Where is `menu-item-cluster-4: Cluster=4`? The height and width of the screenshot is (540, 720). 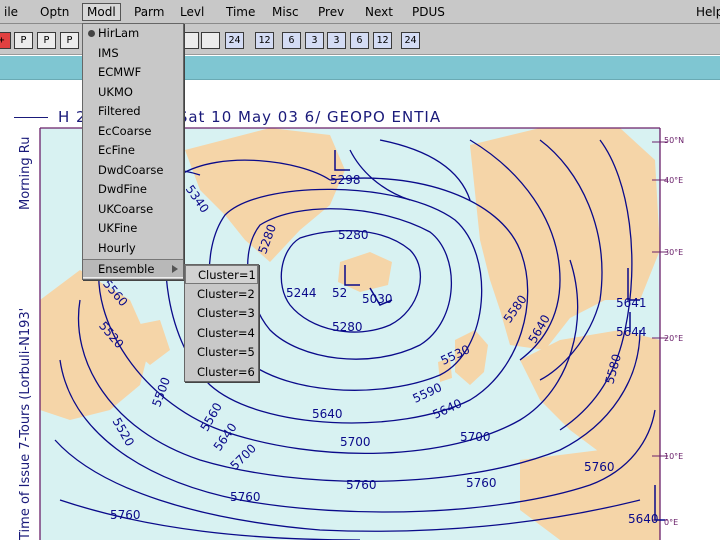
menu-item-cluster-4: Cluster=4 is located at coordinates (221, 333).